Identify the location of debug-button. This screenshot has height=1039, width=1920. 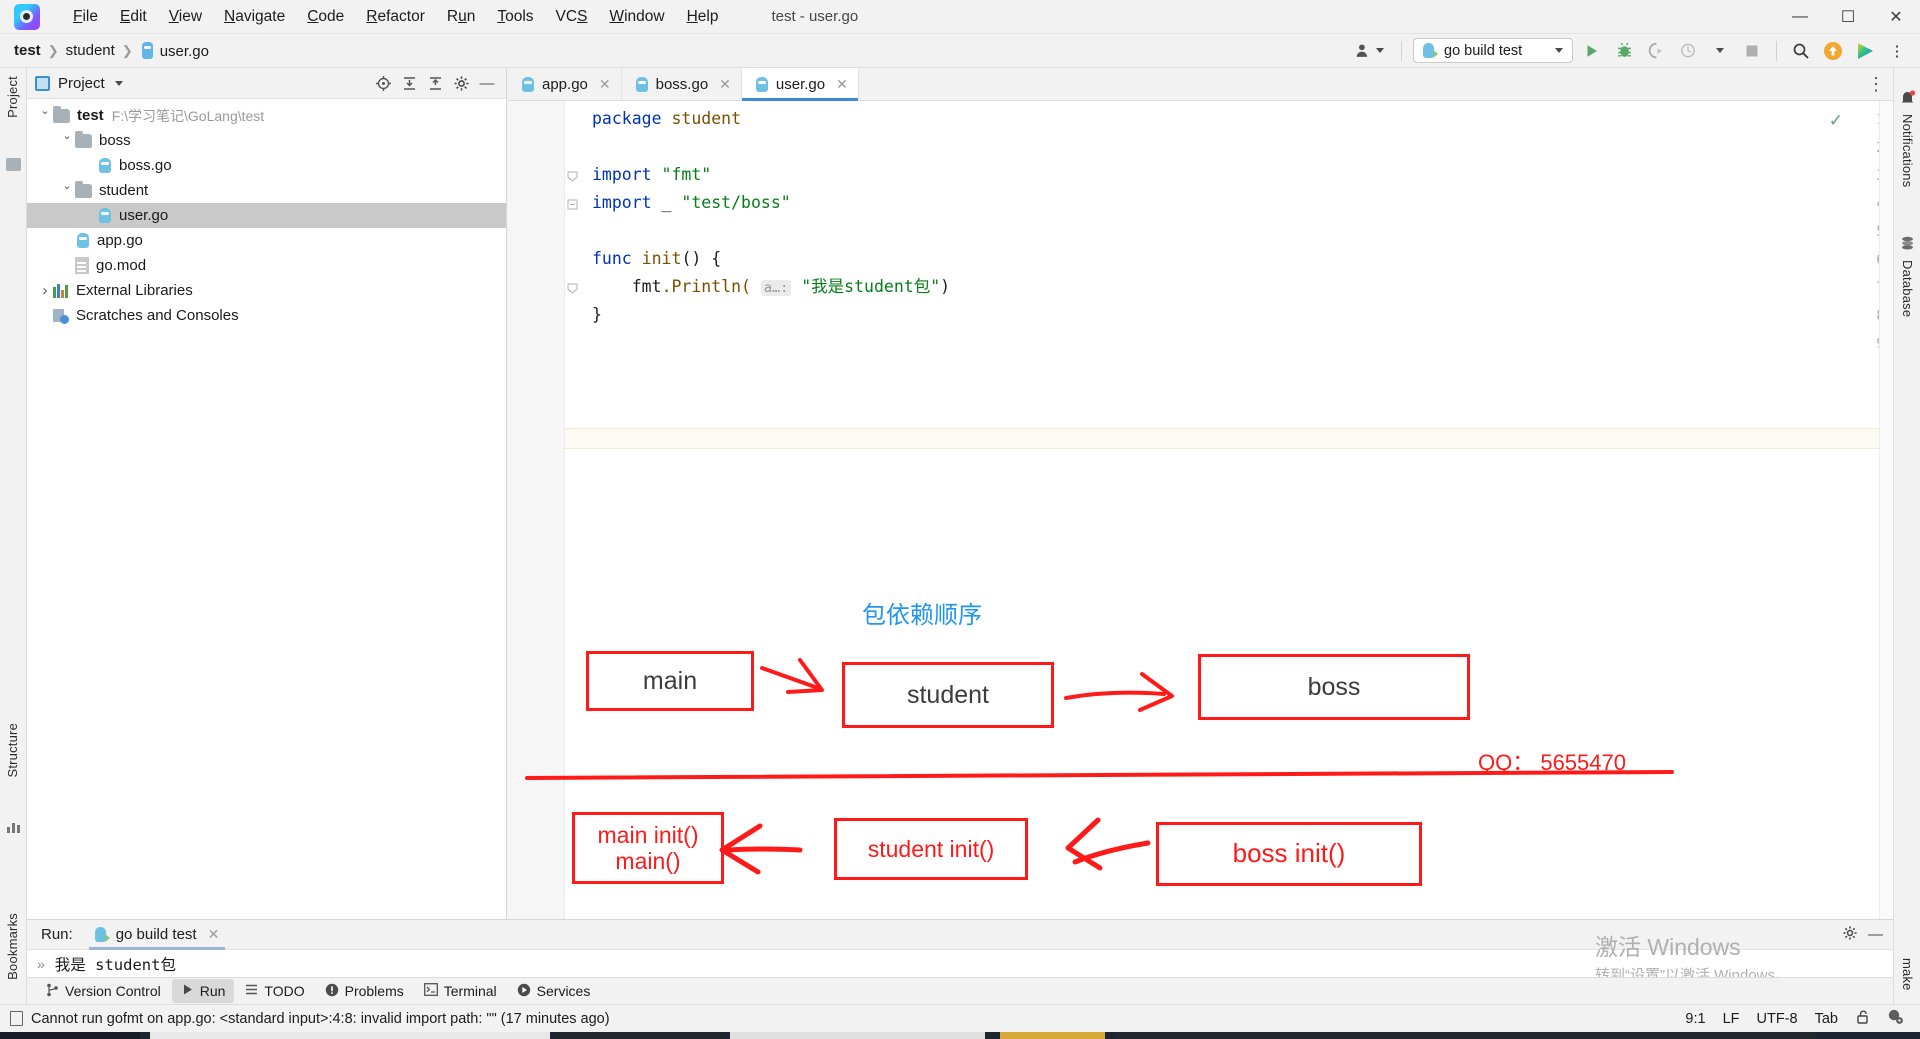
(1624, 51).